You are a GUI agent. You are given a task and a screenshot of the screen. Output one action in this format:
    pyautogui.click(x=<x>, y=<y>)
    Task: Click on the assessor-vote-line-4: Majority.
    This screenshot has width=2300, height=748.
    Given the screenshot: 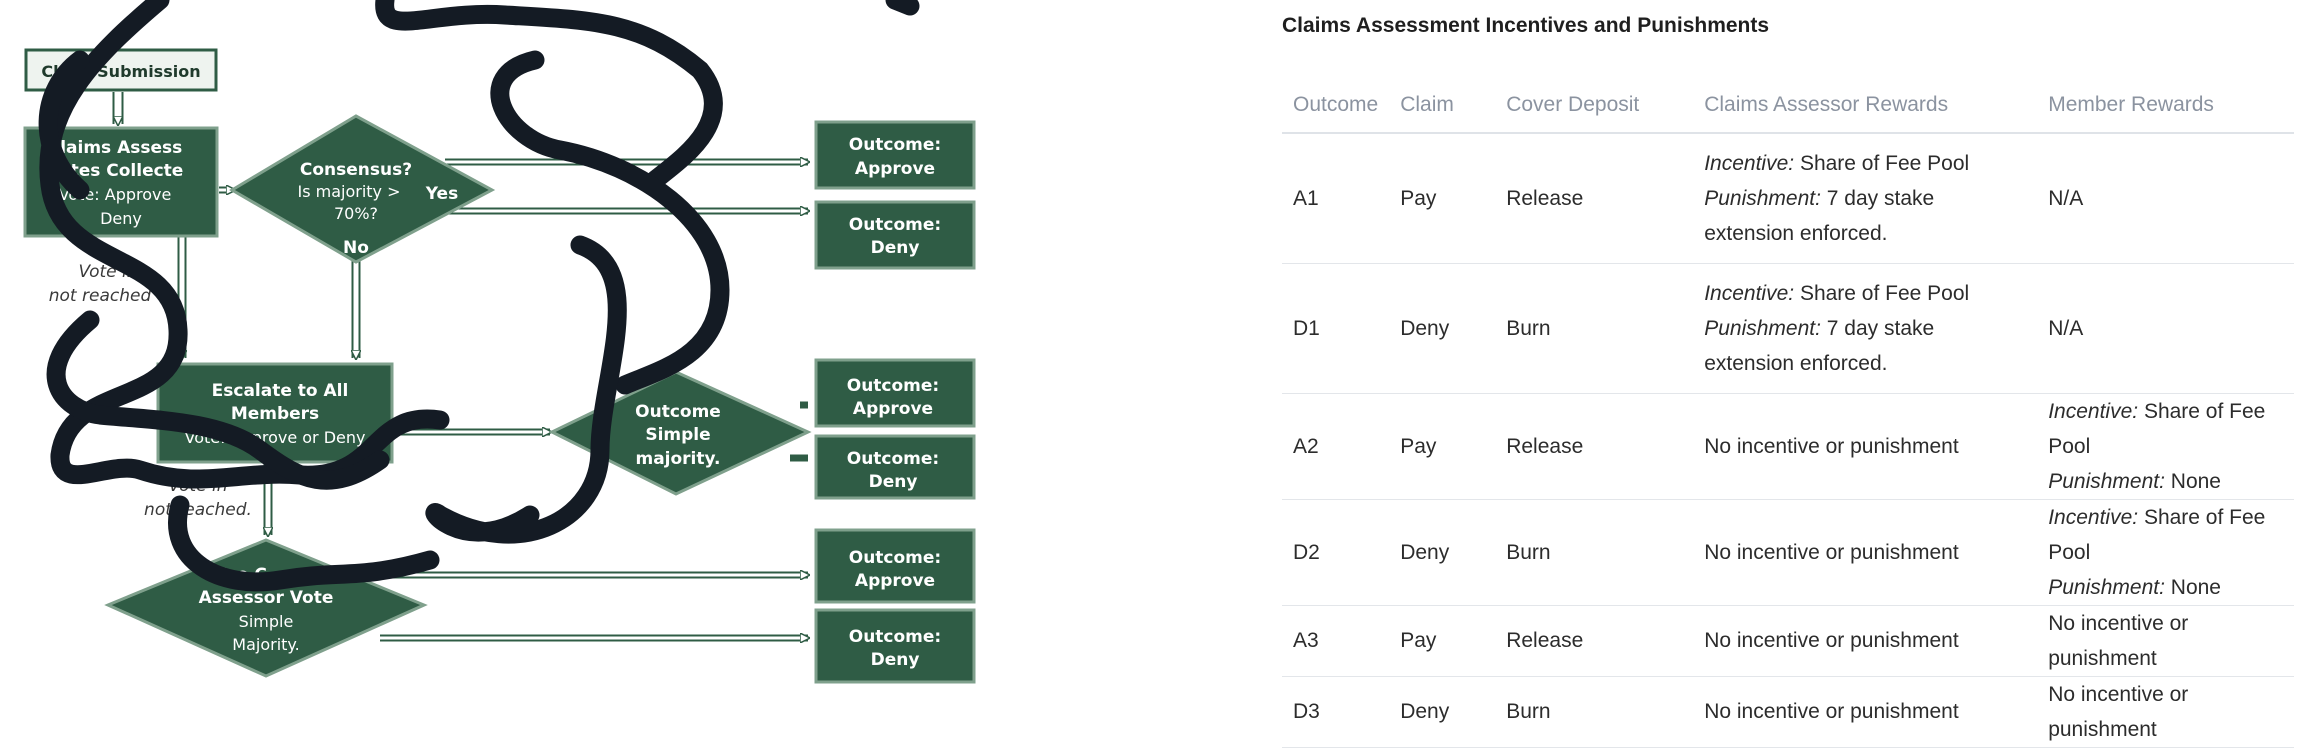 What is the action you would take?
    pyautogui.click(x=265, y=644)
    